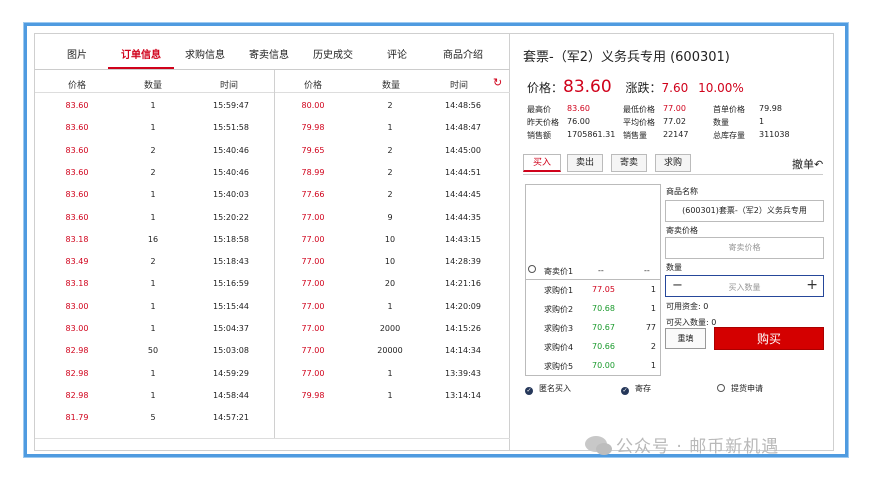 The width and height of the screenshot is (870, 480). Describe the element at coordinates (153, 351) in the screenshot. I see `order-qty: 50` at that location.